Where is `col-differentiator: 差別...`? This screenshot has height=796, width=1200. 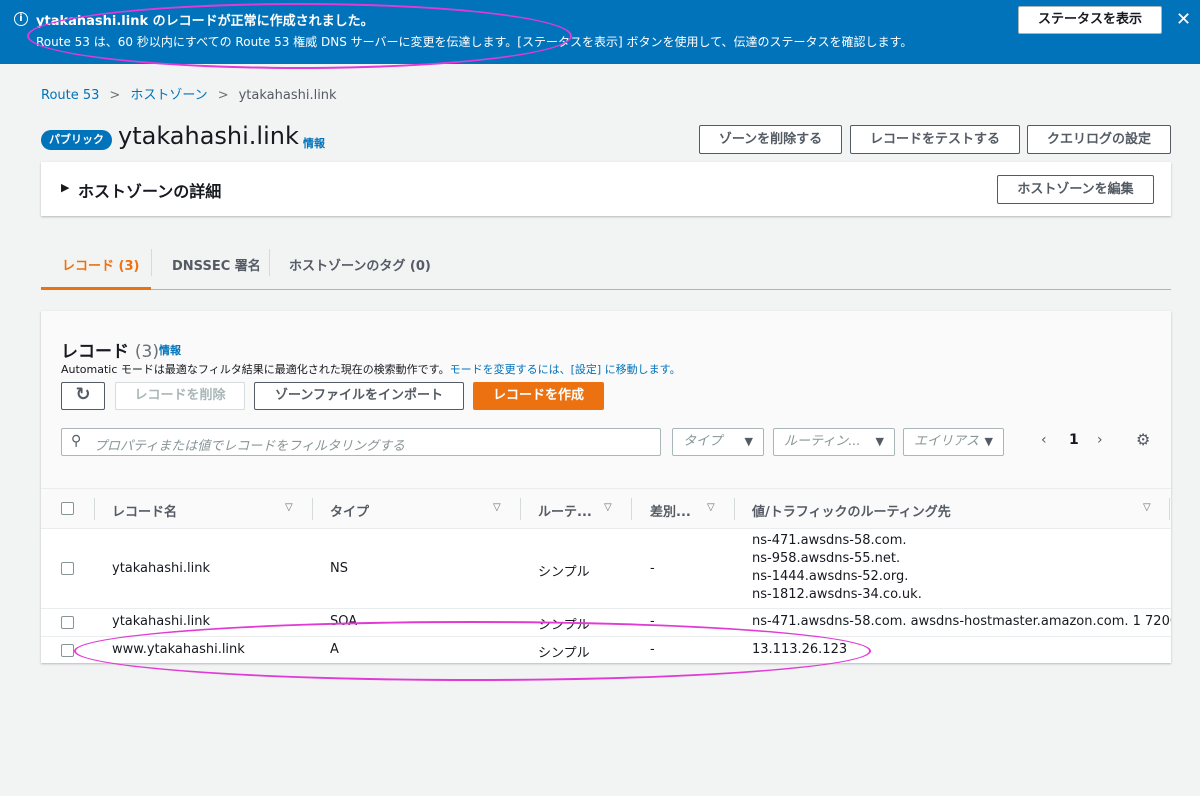 col-differentiator: 差別... is located at coordinates (670, 510).